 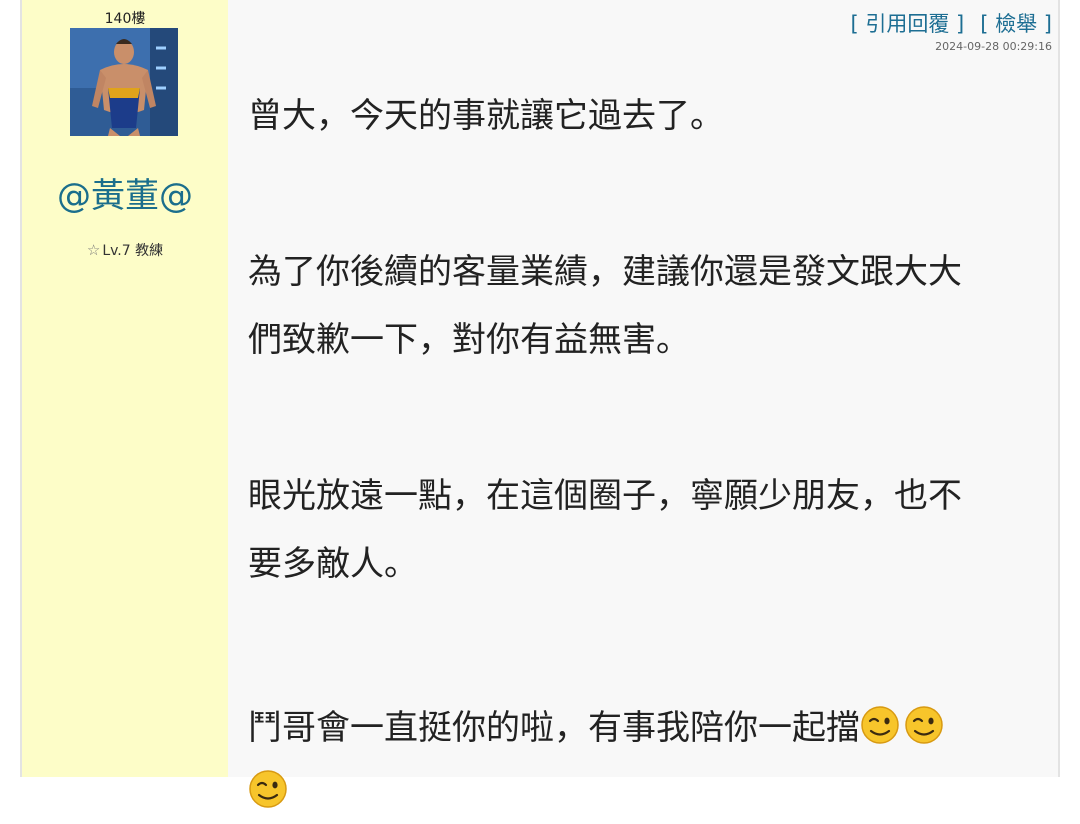 I want to click on paragraph-text: 鬥哥會一直挺你的啦，有事我陪你一起擋, so click(x=554, y=728).